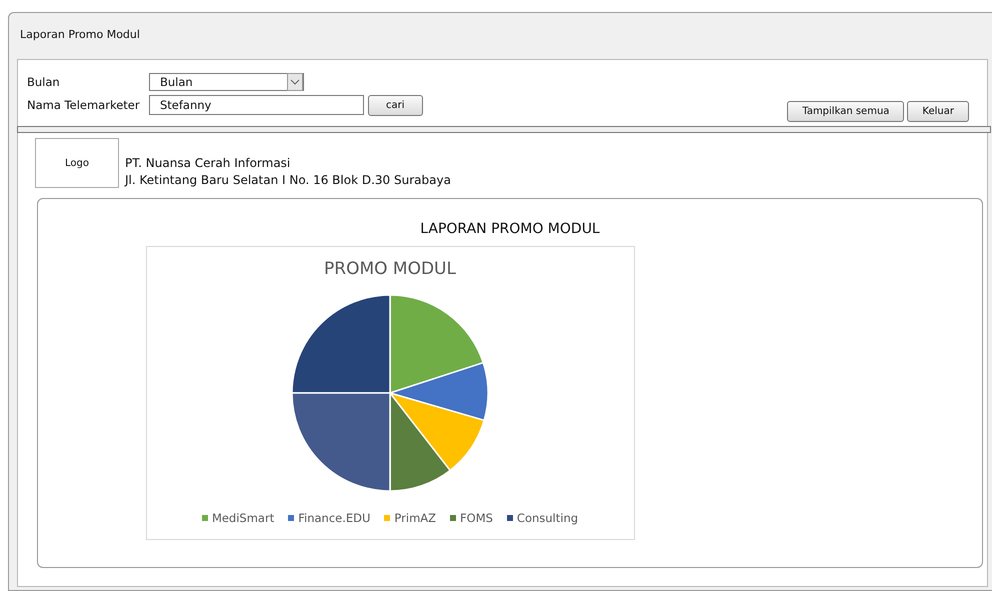 This screenshot has width=992, height=591. What do you see at coordinates (288, 180) in the screenshot?
I see `company-address: Jl. Ketintang Baru Selatan I No. 16 Blok D.30 Surabaya` at bounding box center [288, 180].